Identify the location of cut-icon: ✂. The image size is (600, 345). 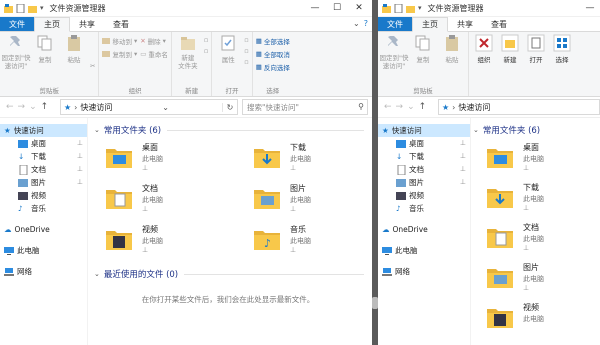
(92, 66).